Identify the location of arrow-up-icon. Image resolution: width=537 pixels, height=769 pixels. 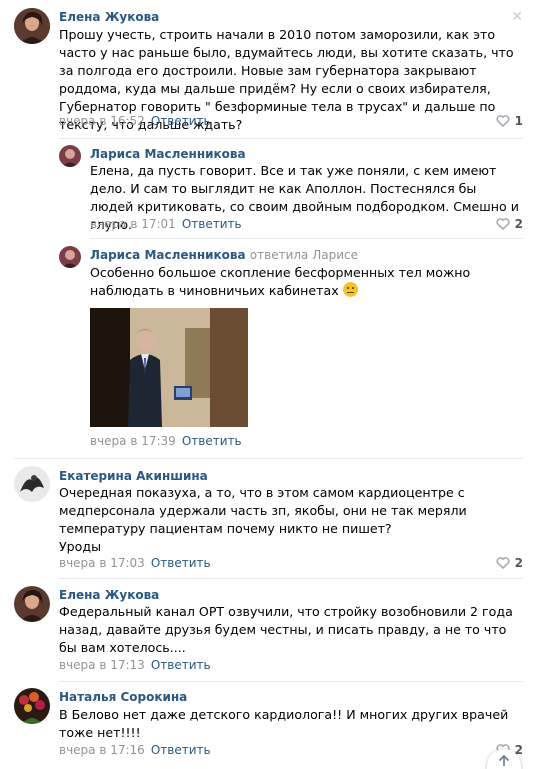
(504, 760).